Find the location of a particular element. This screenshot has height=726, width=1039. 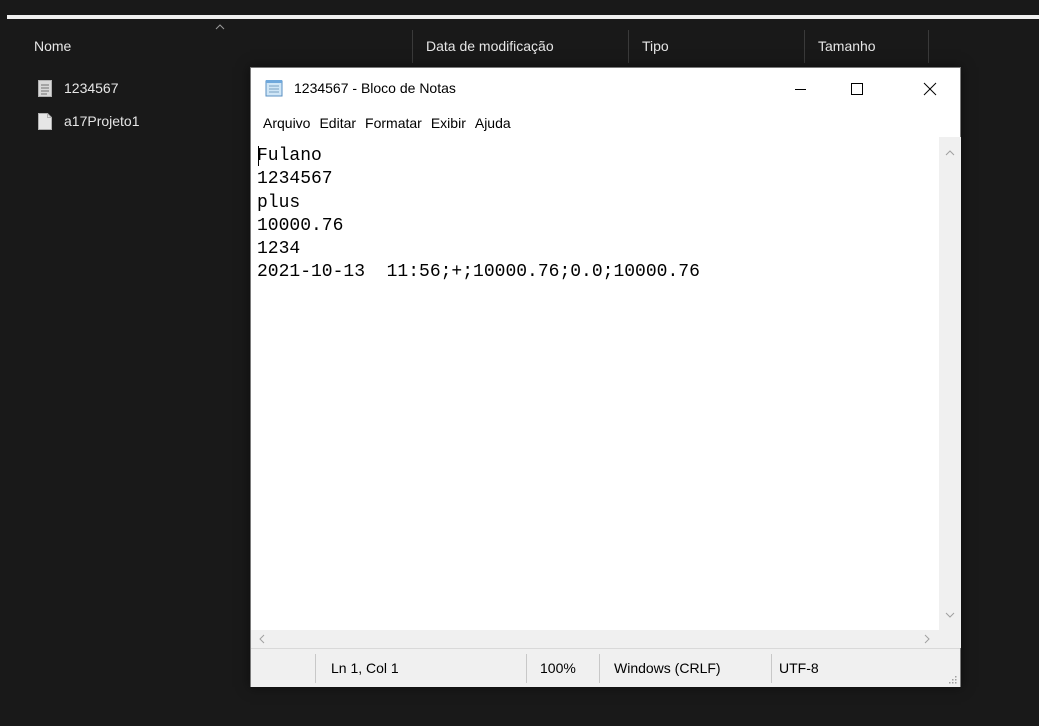

scroll-left-icon is located at coordinates (262, 639).